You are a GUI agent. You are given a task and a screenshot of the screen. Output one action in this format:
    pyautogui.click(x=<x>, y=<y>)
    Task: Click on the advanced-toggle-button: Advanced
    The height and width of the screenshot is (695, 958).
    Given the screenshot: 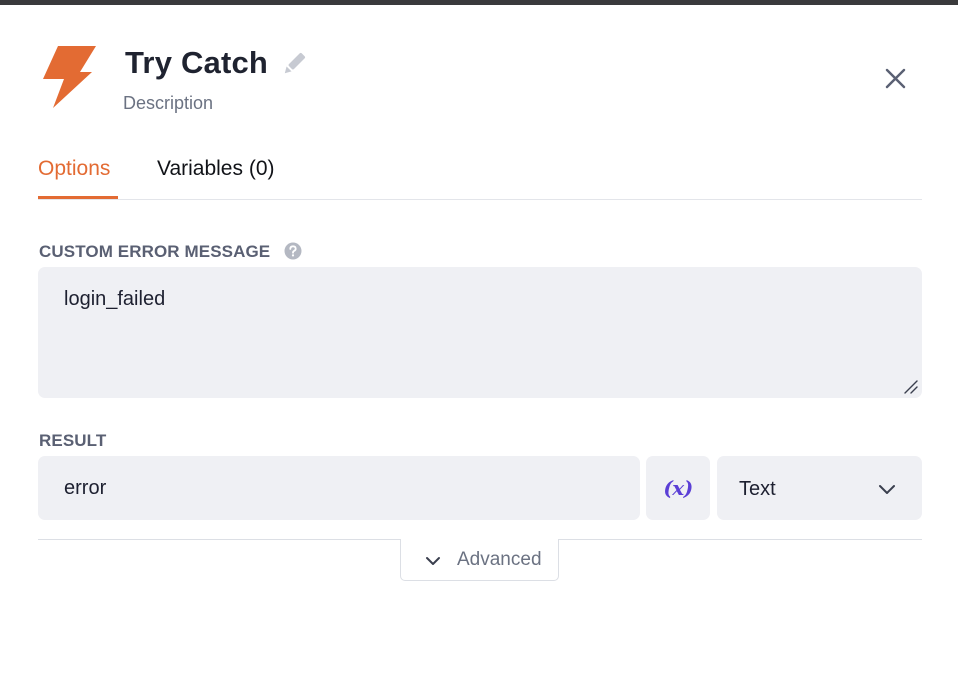 What is the action you would take?
    pyautogui.click(x=479, y=560)
    